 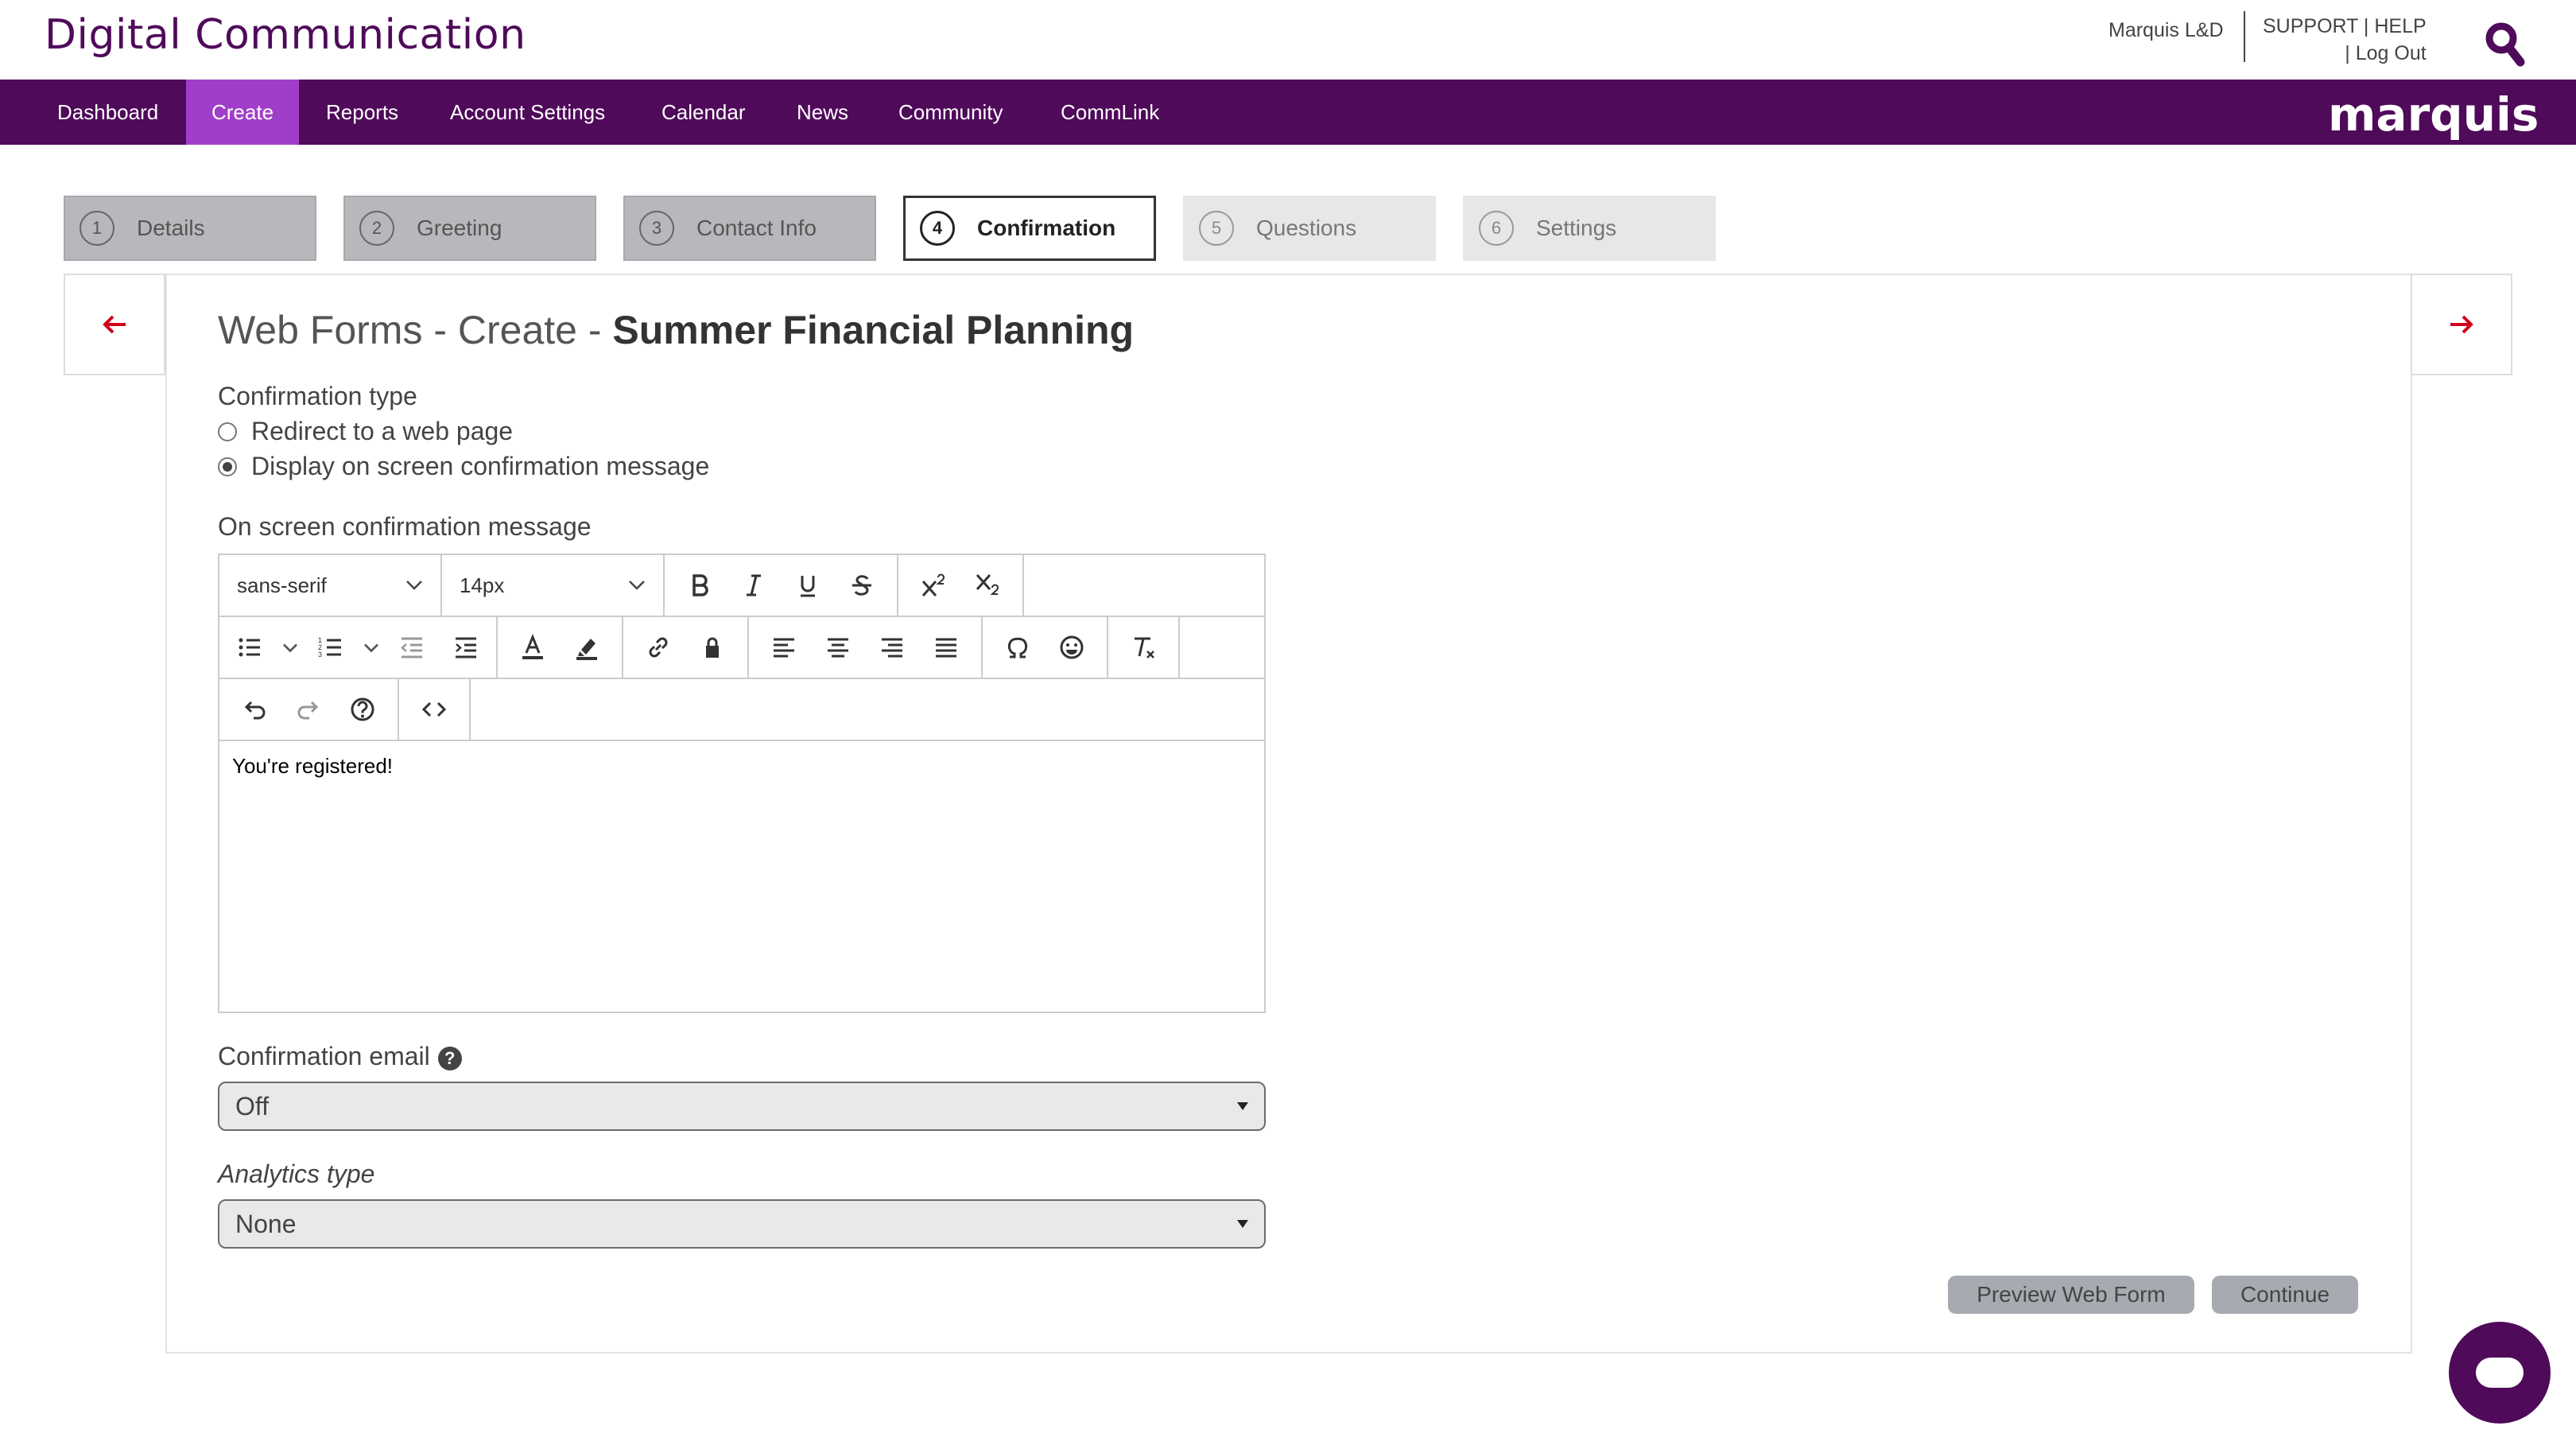 I want to click on code-group, so click(x=435, y=709).